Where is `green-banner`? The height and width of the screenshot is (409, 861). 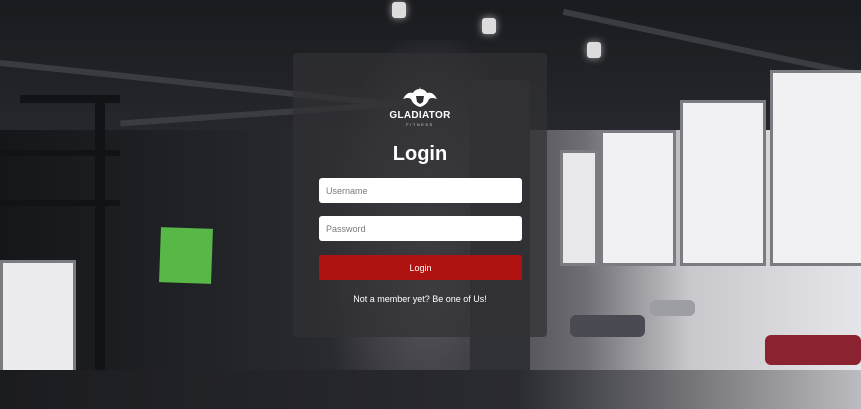 green-banner is located at coordinates (186, 255).